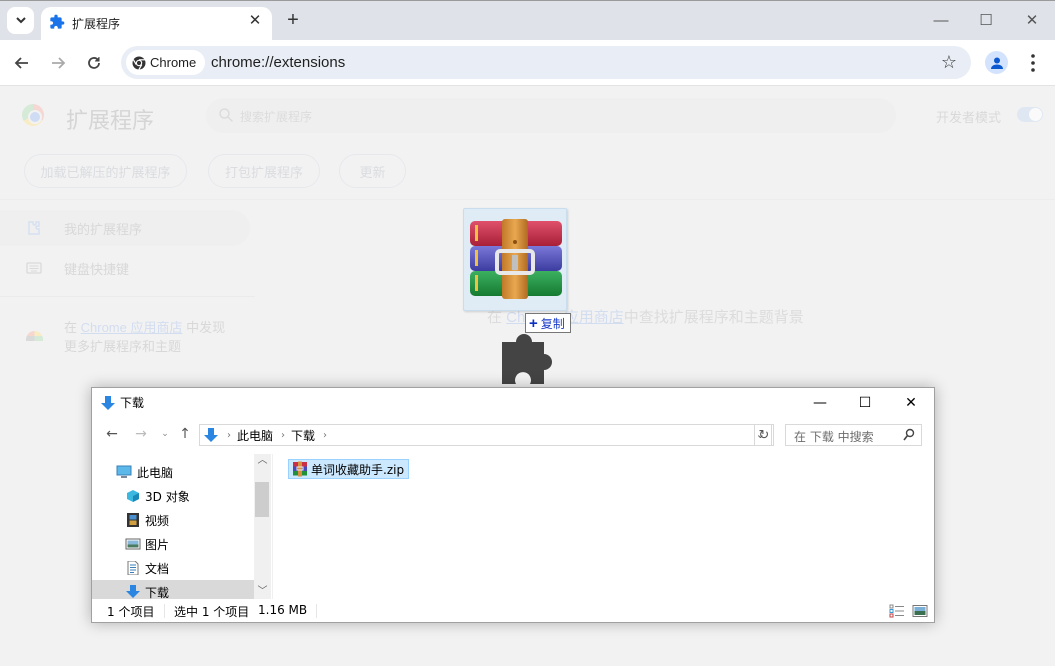 The image size is (1055, 666). Describe the element at coordinates (144, 337) in the screenshot. I see `webstore-promo: 在 Chrome 应用商店 中发现 更多扩展程序和主题` at that location.